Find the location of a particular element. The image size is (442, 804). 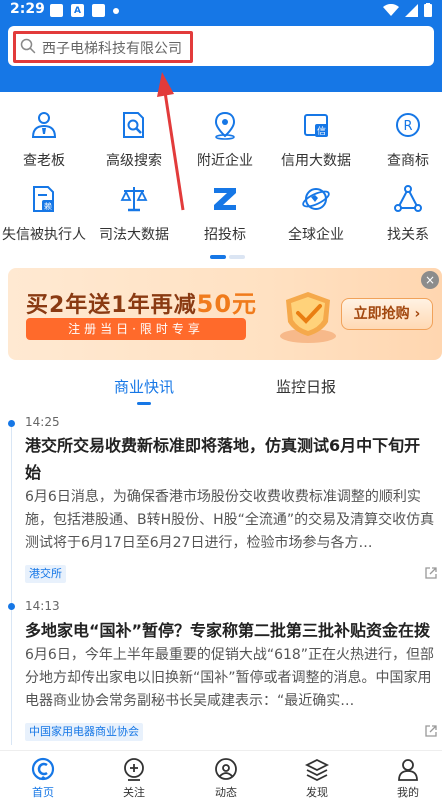

news-tag: 中国家用电器商业协会 is located at coordinates (84, 732).